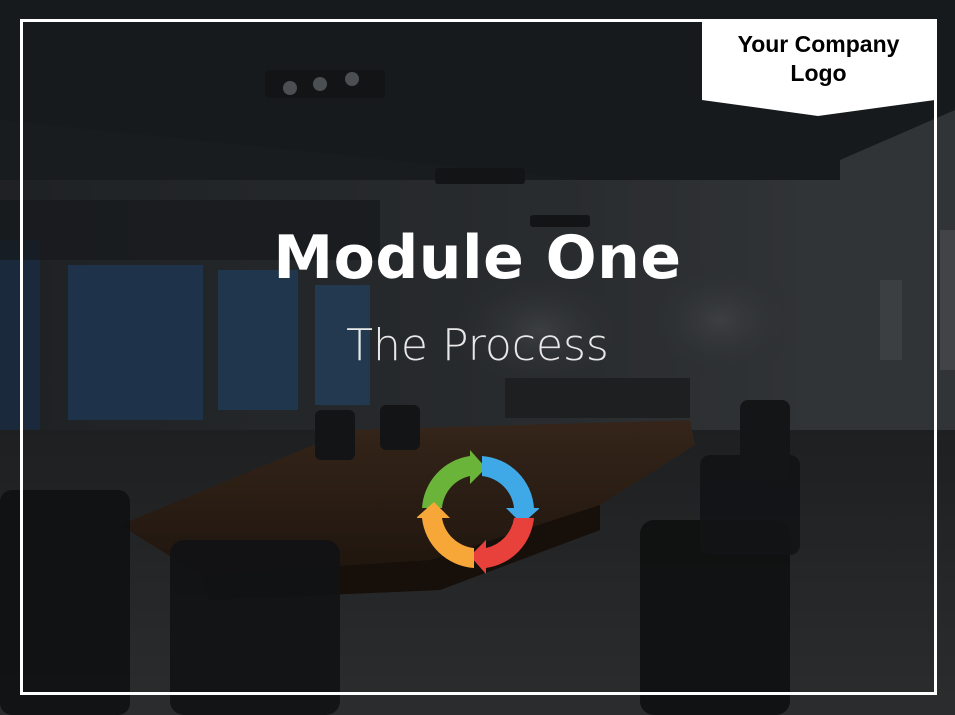 The image size is (955, 715). I want to click on cycle-arrow-orange, so click(445, 535).